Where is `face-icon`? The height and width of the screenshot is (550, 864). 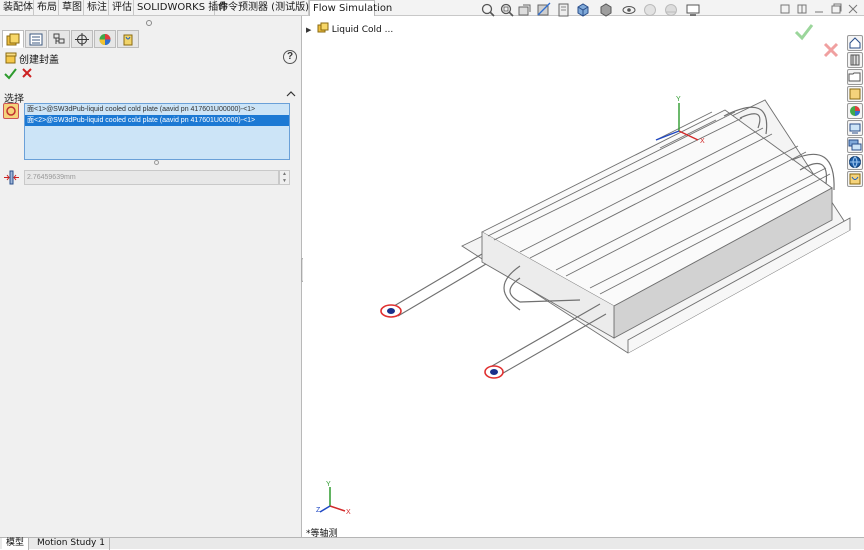 face-icon is located at coordinates (11, 111).